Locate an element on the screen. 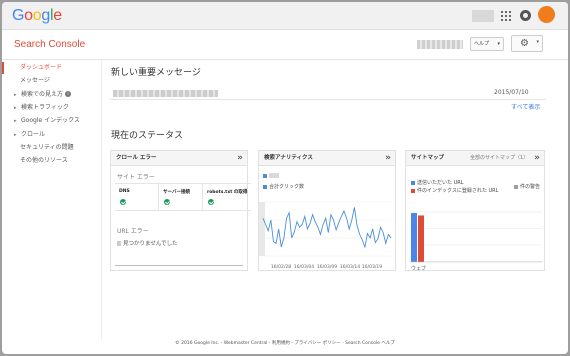 This screenshot has width=570, height=356. sidebar-item: セキュリティの問題 is located at coordinates (52, 148).